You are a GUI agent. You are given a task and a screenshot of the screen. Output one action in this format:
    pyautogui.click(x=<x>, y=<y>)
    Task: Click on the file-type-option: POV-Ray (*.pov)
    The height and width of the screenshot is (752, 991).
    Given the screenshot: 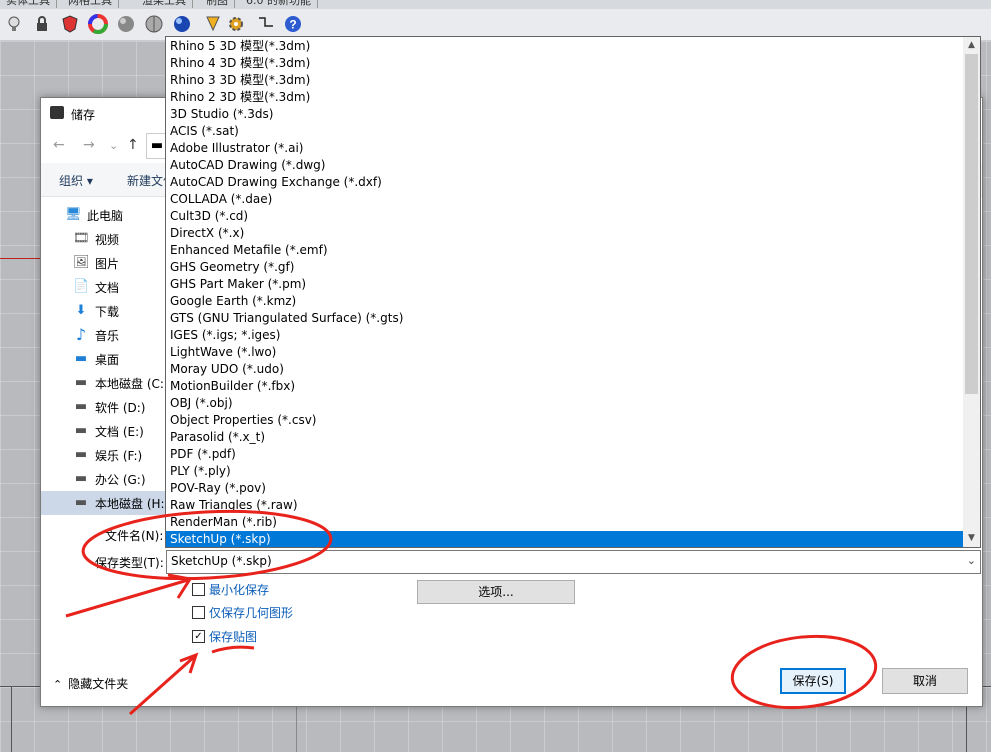 What is the action you would take?
    pyautogui.click(x=564, y=488)
    